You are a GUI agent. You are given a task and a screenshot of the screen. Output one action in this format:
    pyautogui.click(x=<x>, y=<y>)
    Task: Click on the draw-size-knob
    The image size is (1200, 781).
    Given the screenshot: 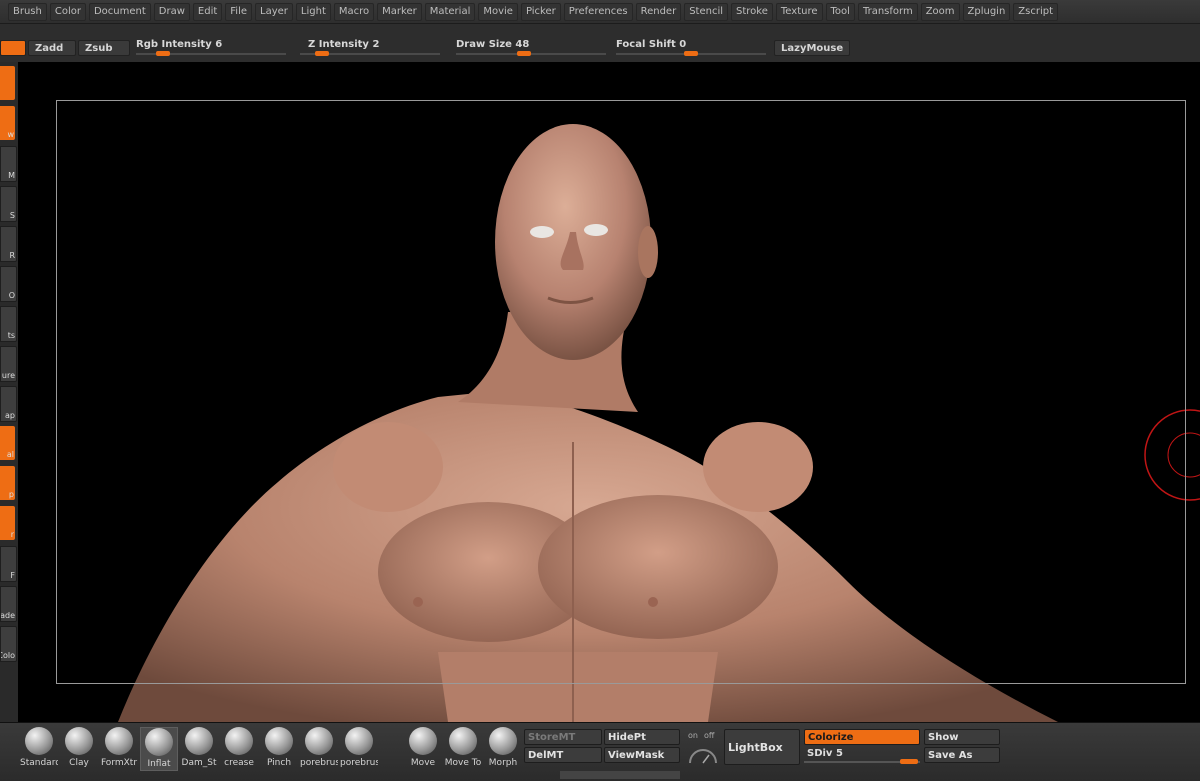 What is the action you would take?
    pyautogui.click(x=524, y=53)
    